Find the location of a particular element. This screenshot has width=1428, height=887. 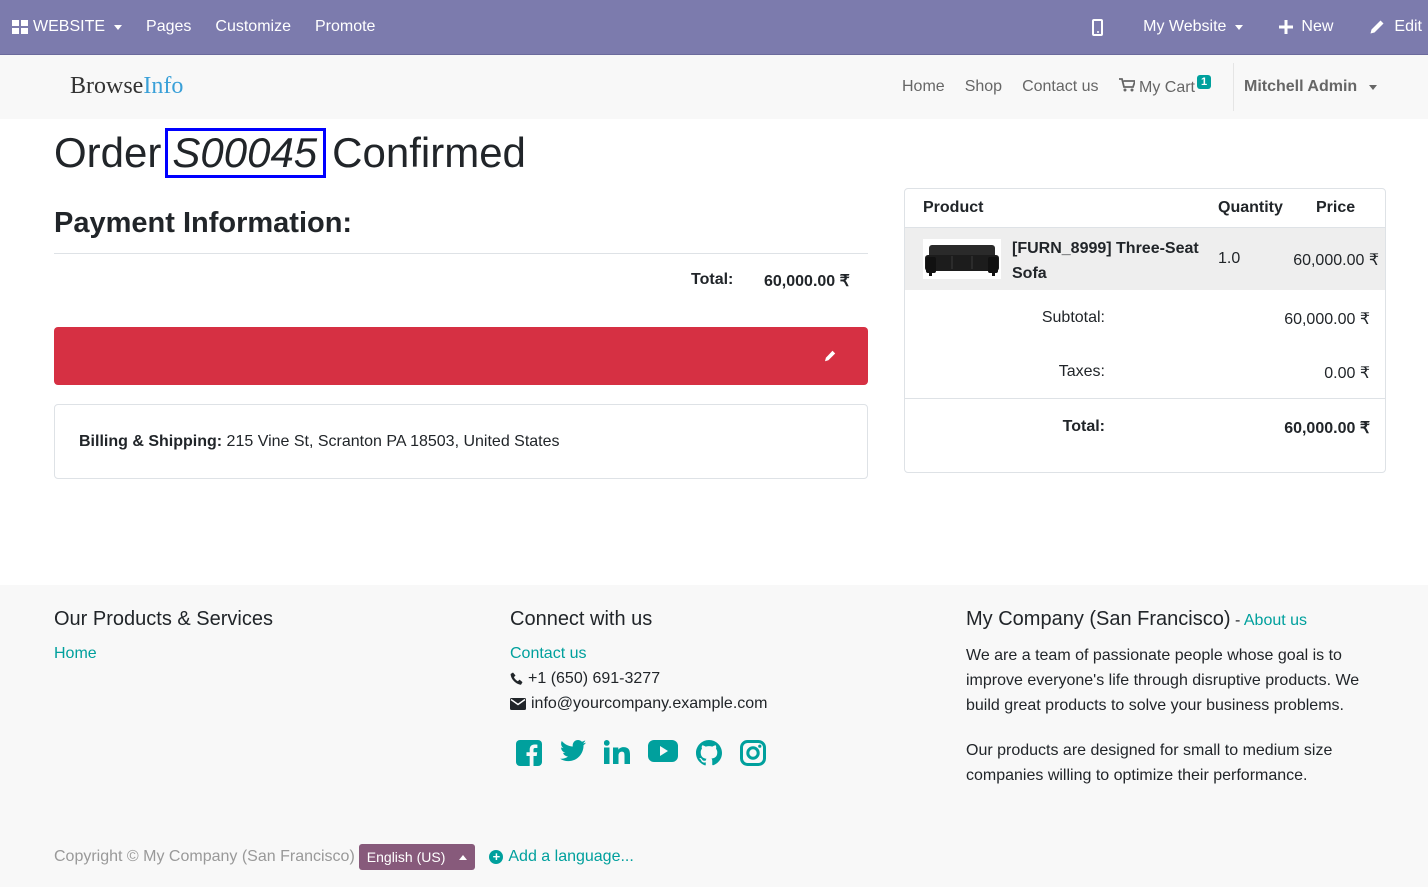

taxes-value: 0.00 ₹ is located at coordinates (1347, 373).